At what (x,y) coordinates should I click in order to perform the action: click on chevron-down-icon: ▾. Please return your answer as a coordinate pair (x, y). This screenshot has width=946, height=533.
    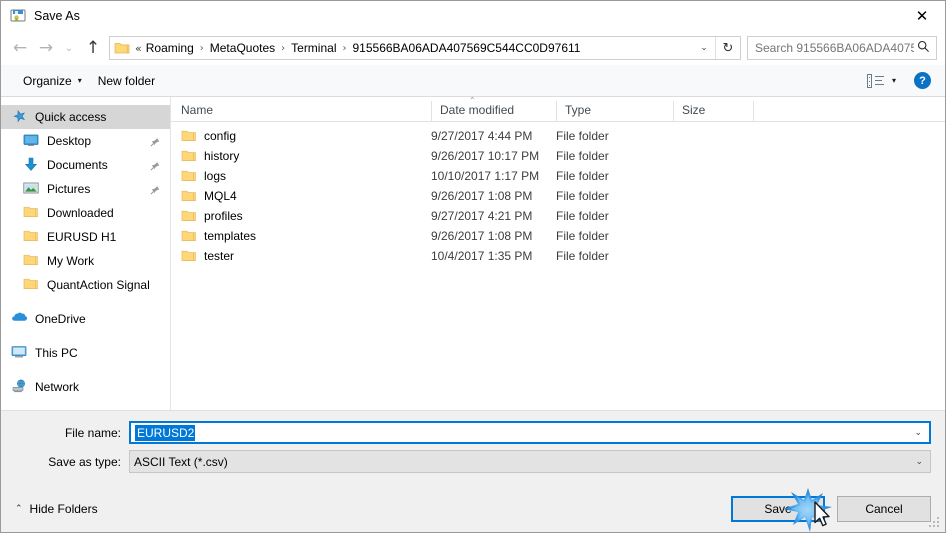
    Looking at the image, I should click on (79, 80).